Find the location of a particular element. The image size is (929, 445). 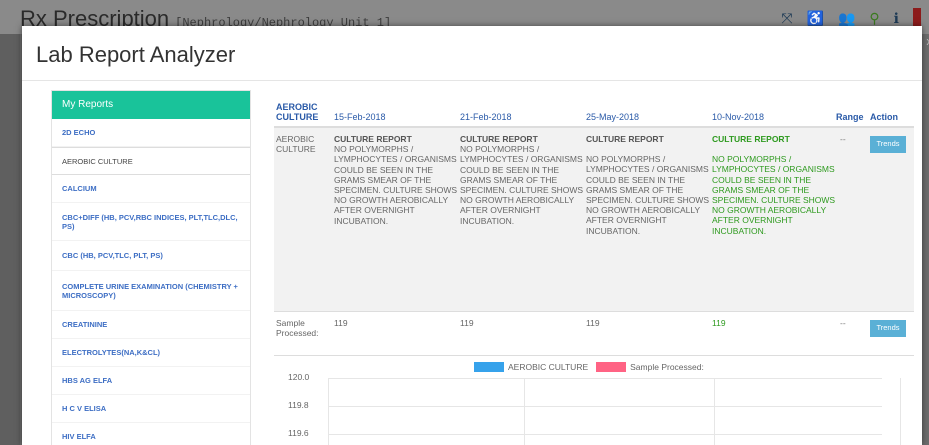

header-icons: ⤧ ♿ 👥 ⚲ ℹ is located at coordinates (851, 18).